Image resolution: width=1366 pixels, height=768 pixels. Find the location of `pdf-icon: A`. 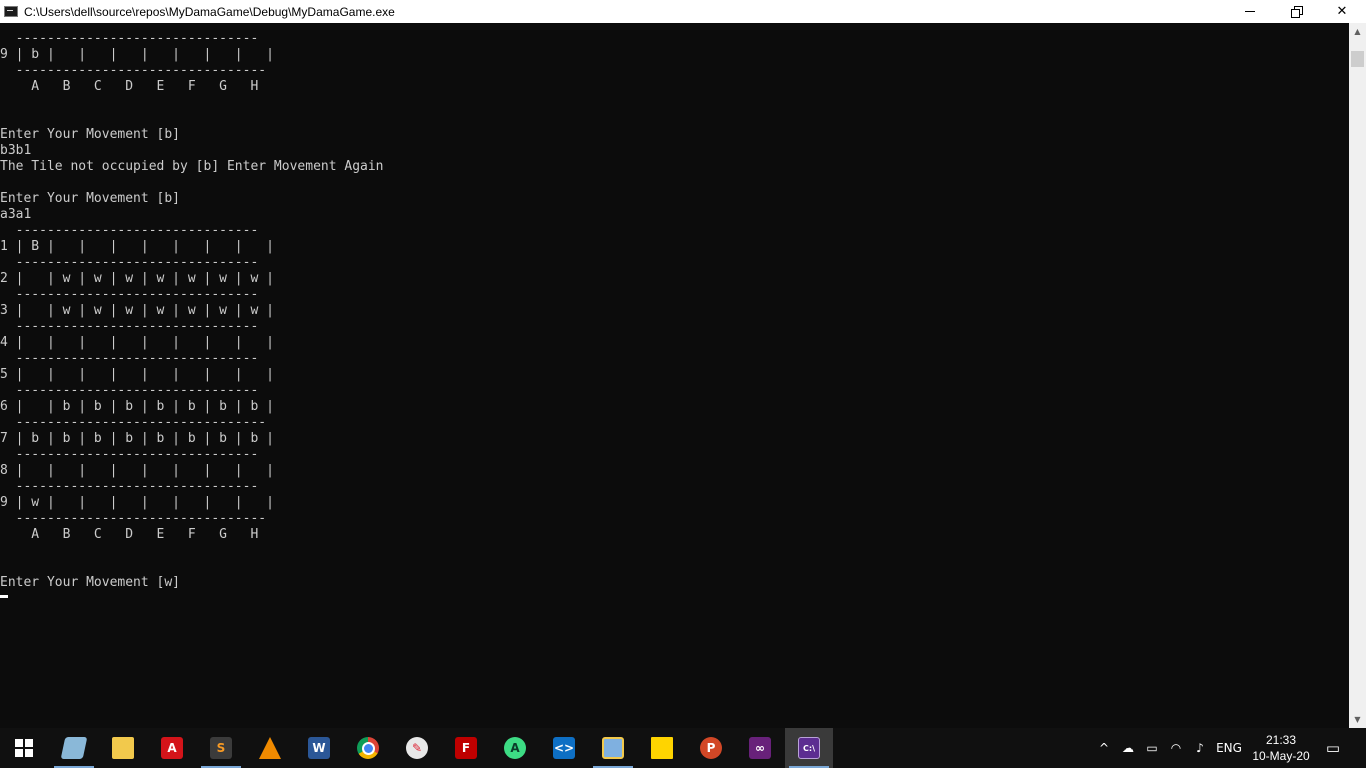

pdf-icon: A is located at coordinates (172, 748).